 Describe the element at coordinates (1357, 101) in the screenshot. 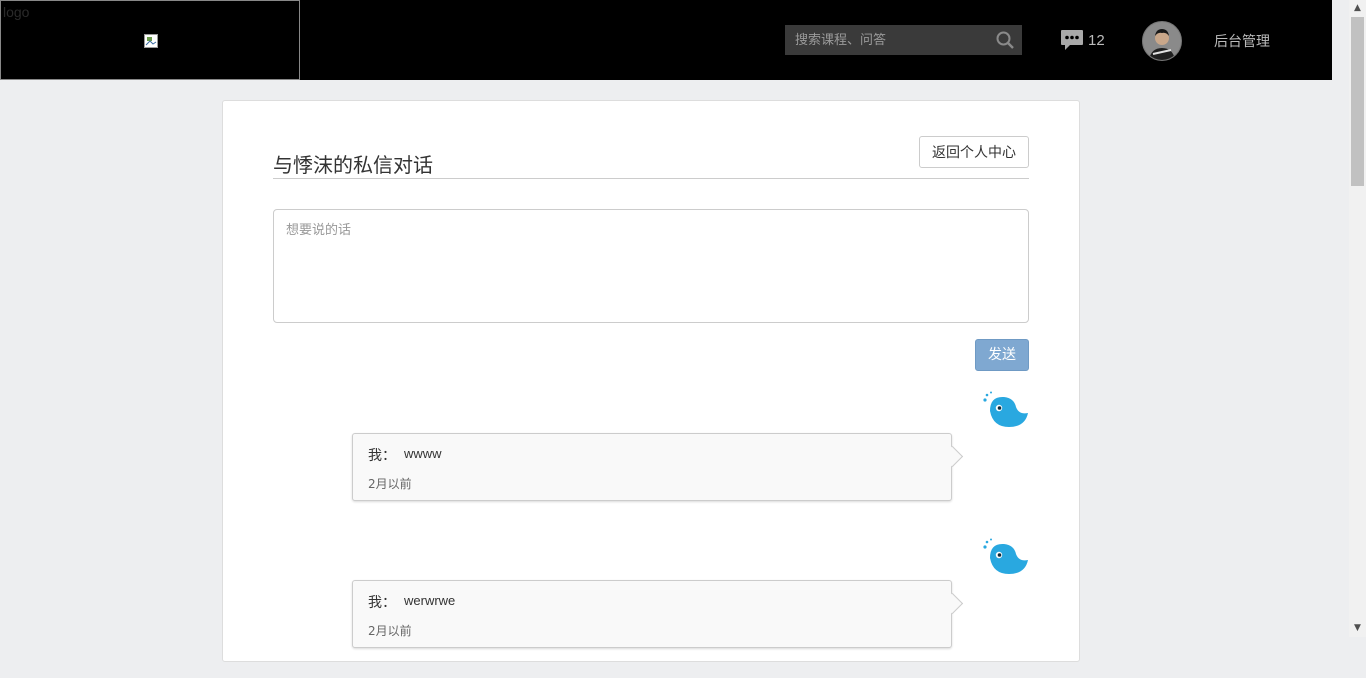

I see `scrollbar-thumb` at that location.